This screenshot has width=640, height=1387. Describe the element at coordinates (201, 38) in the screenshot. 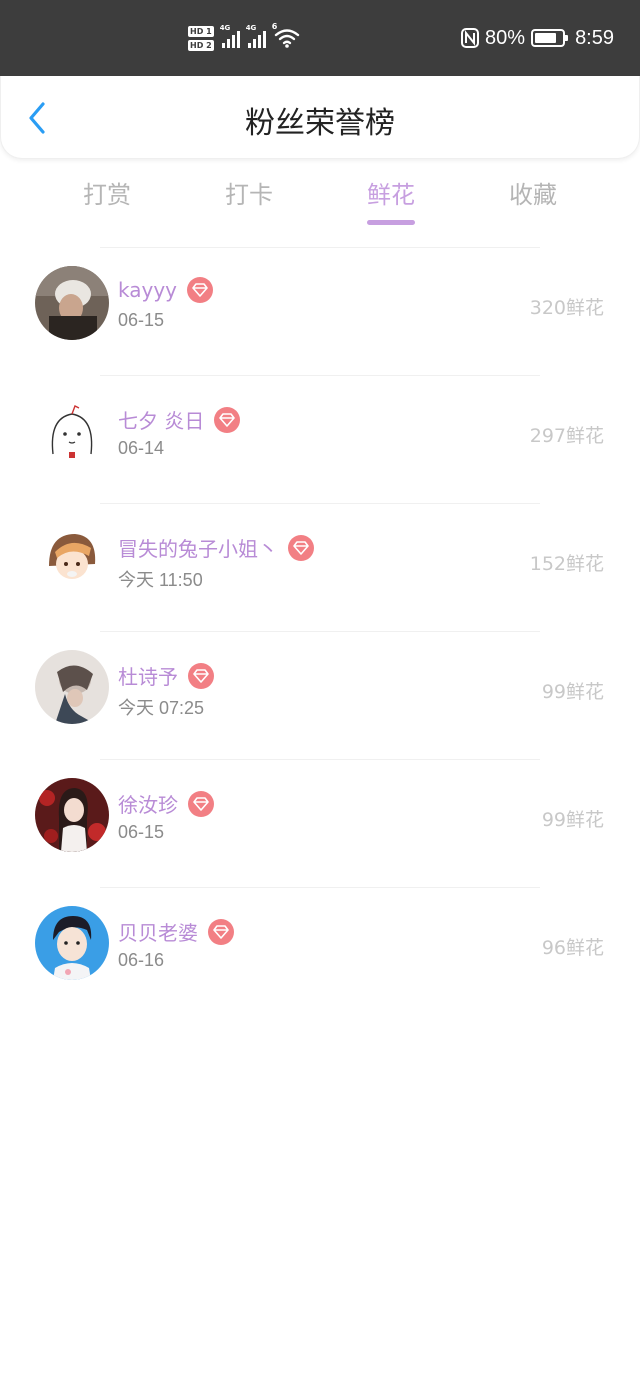

I see `hd-icon: HD 1 HD 2` at that location.